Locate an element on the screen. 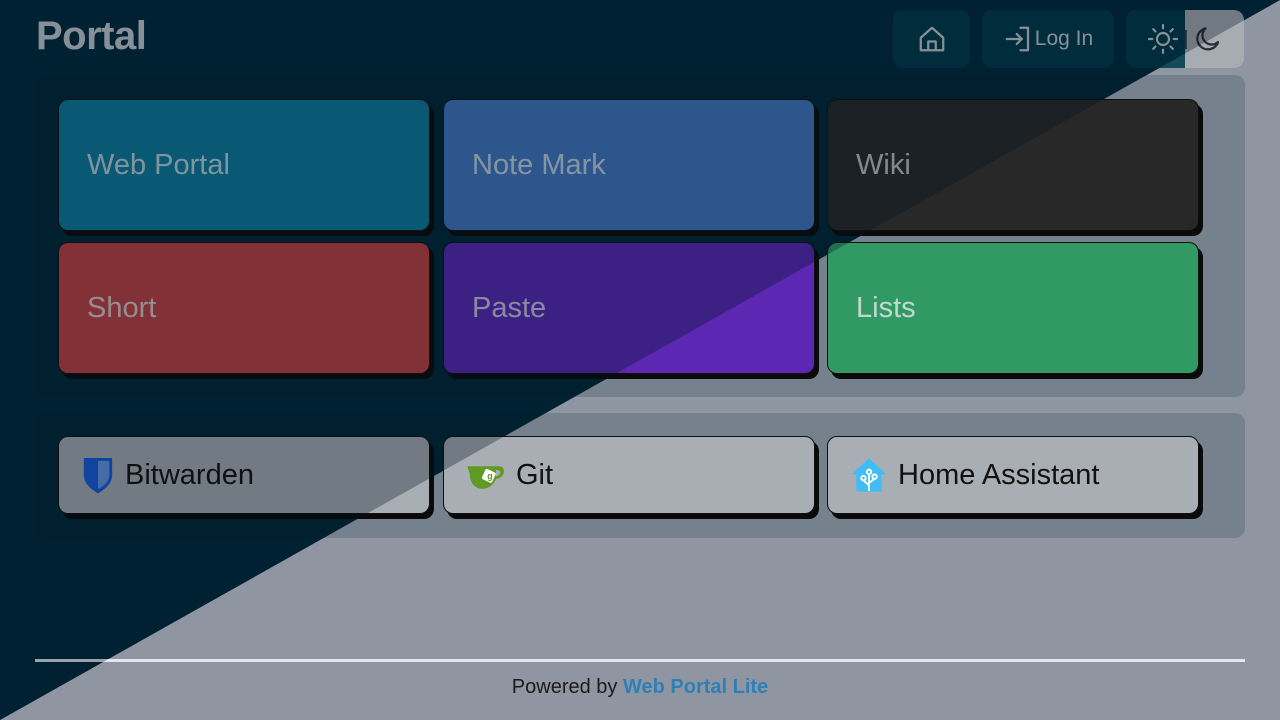 The width and height of the screenshot is (1280, 720). home-button is located at coordinates (931, 39).